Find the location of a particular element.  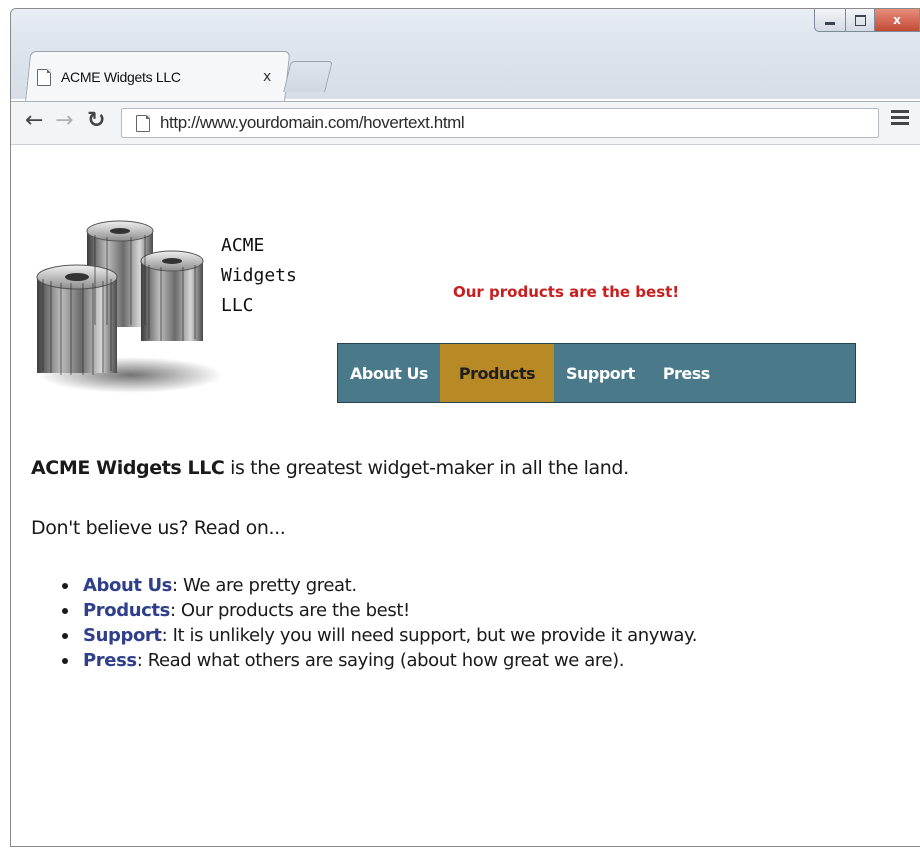

window-controls: x is located at coordinates (867, 20).